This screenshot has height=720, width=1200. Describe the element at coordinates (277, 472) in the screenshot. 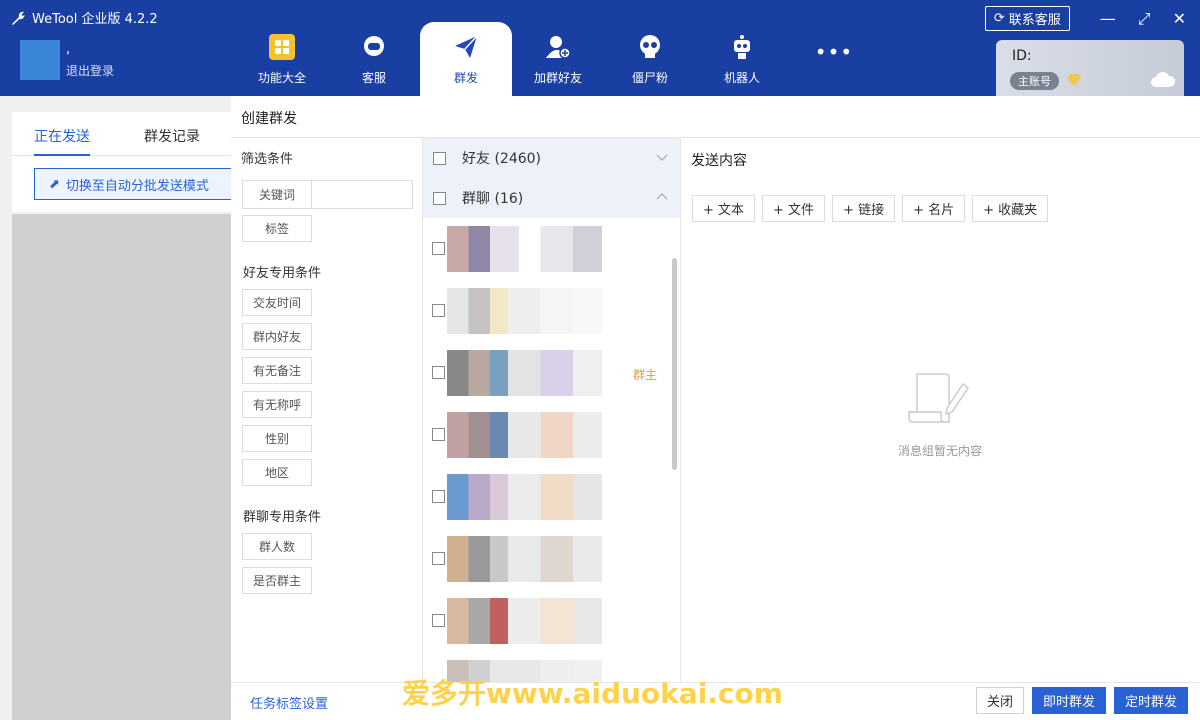

I see `filter-region: 地区` at that location.